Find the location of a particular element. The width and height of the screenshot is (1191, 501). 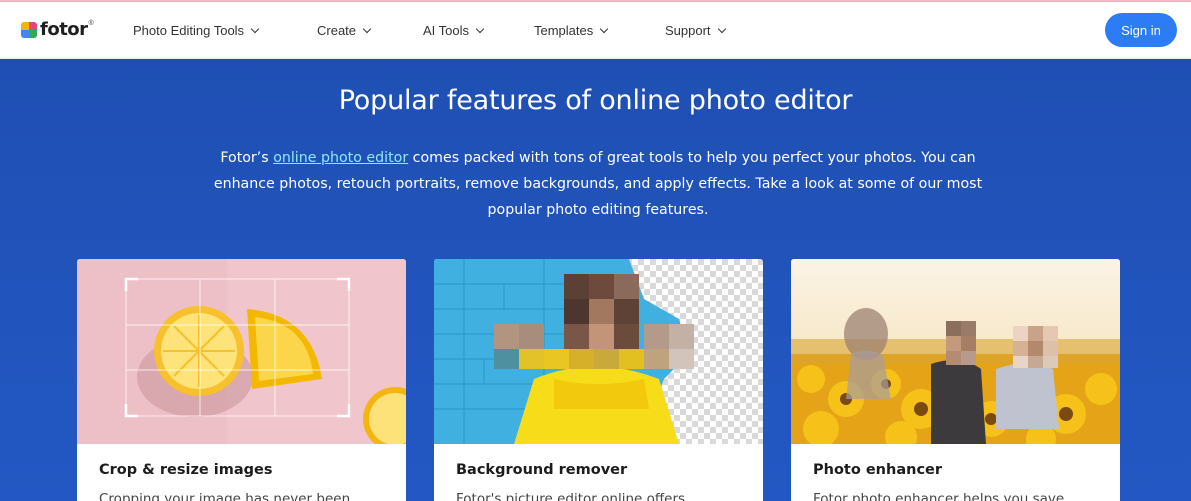

registered-mark: ® is located at coordinates (91, 23).